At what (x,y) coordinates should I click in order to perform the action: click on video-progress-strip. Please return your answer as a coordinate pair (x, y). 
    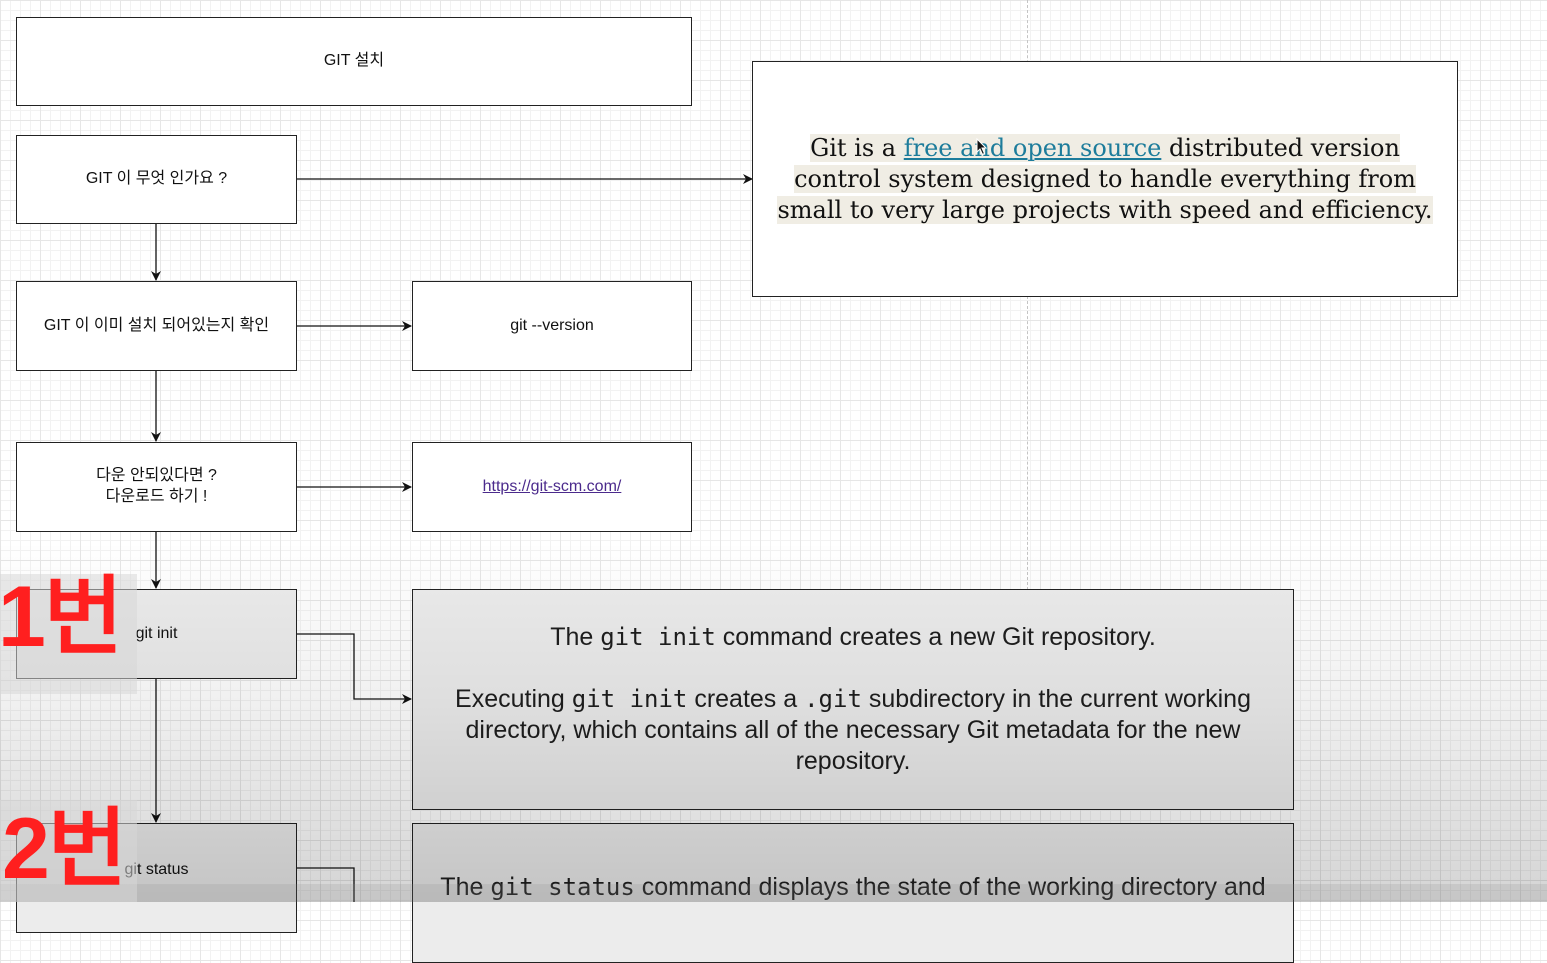
    Looking at the image, I should click on (773, 893).